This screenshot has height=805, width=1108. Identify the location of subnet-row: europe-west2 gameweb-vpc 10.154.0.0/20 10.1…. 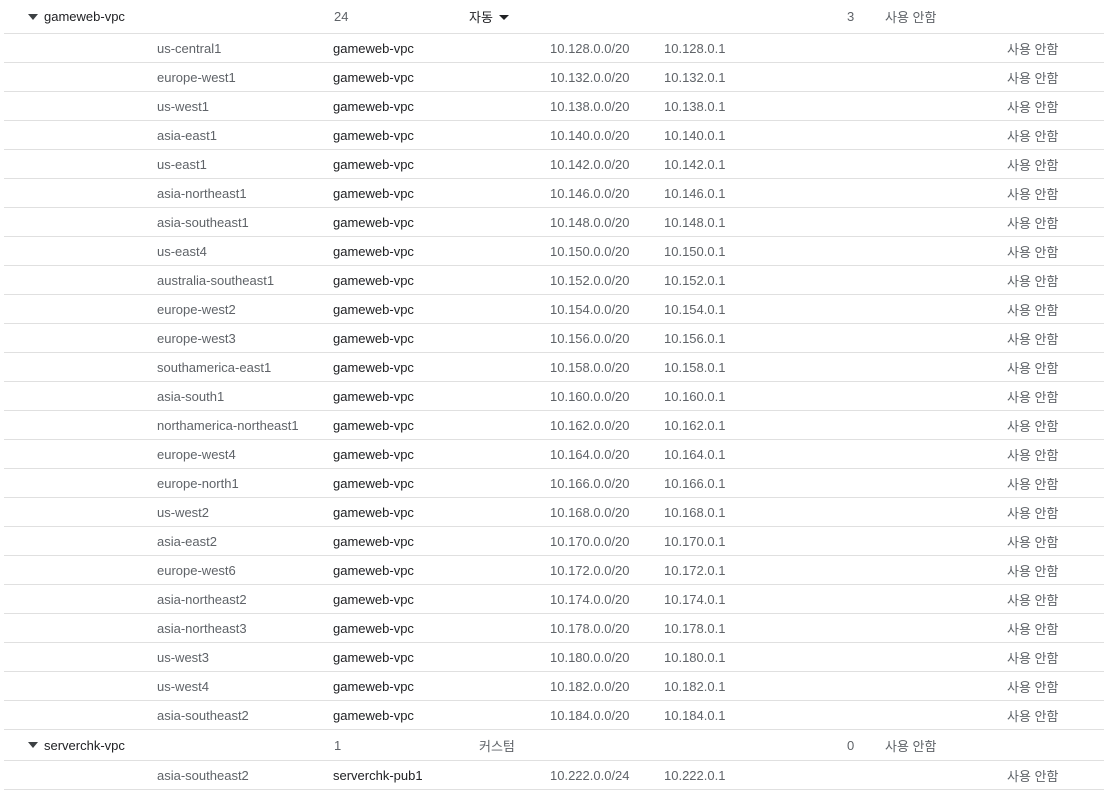
(554, 309).